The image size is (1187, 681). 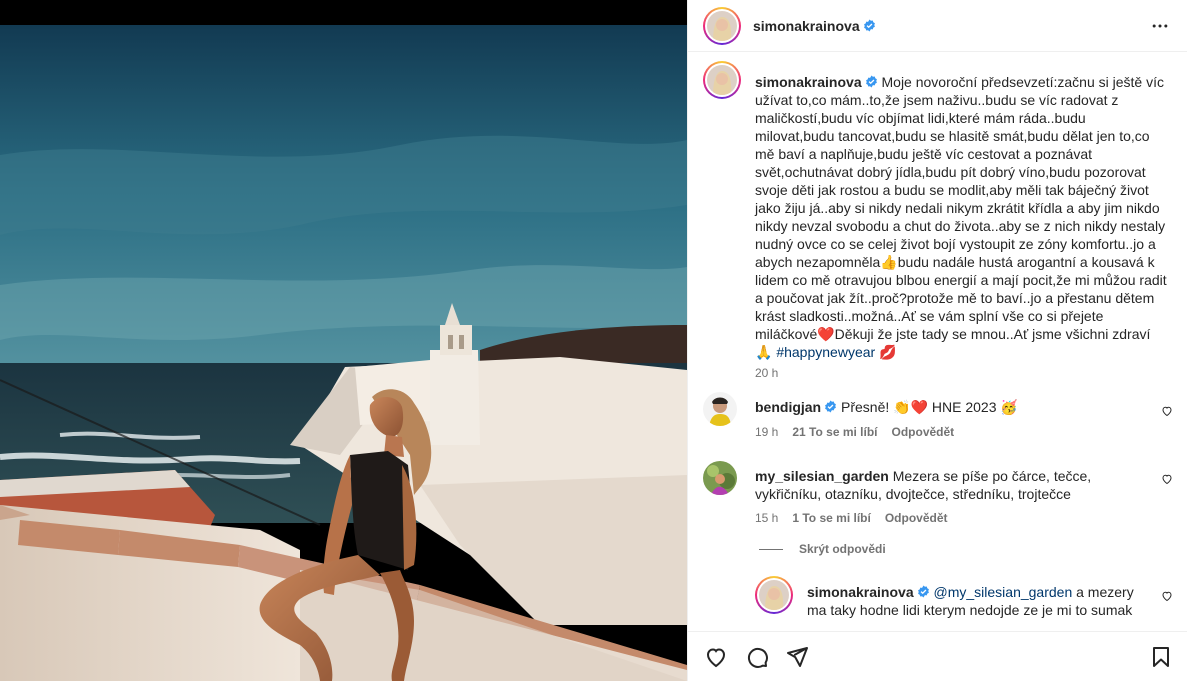 I want to click on comment-text-block: bendigjan Přesně! 👏❤️ HNE 2023 🥳, so click(x=950, y=407).